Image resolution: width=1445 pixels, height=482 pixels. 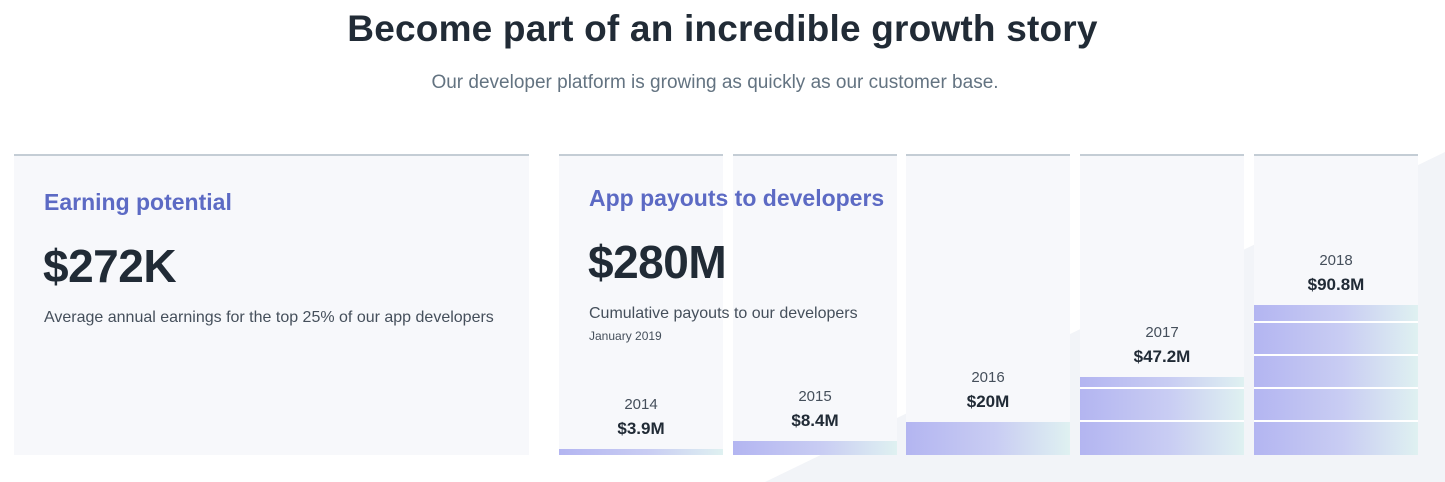 I want to click on earning-value: $272K, so click(x=110, y=266).